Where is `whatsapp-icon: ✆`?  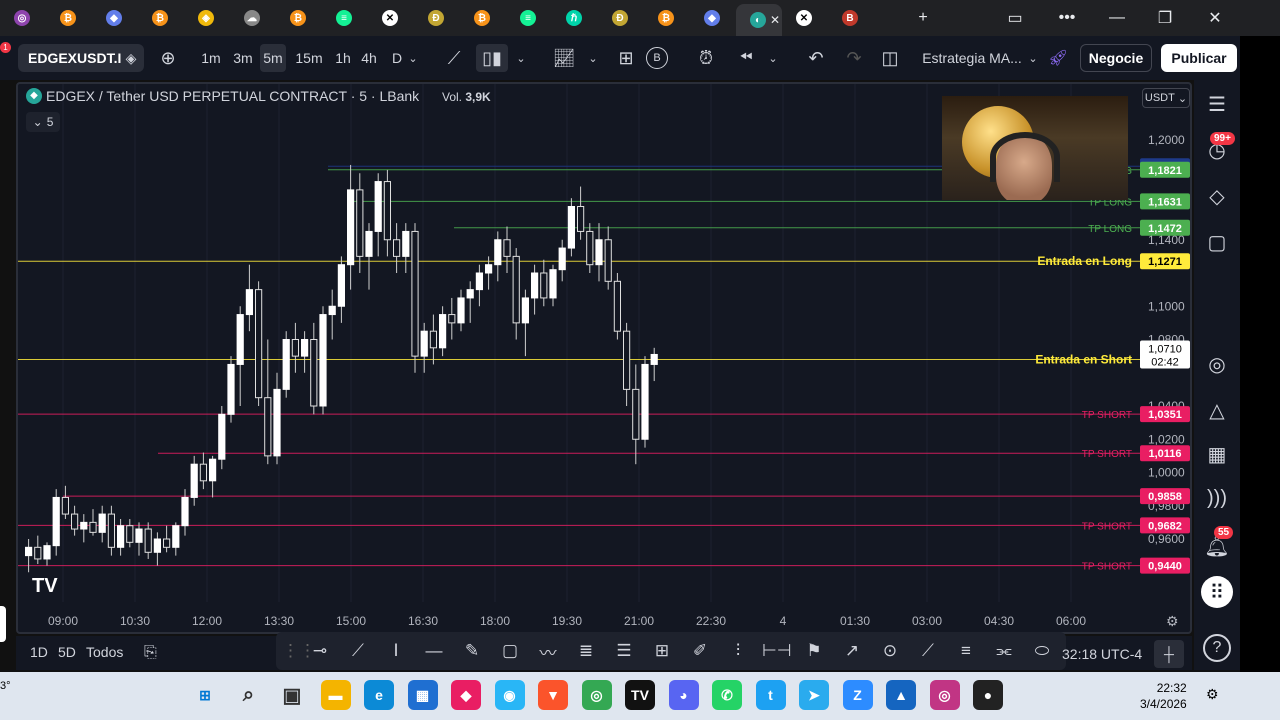
whatsapp-icon: ✆ is located at coordinates (727, 695).